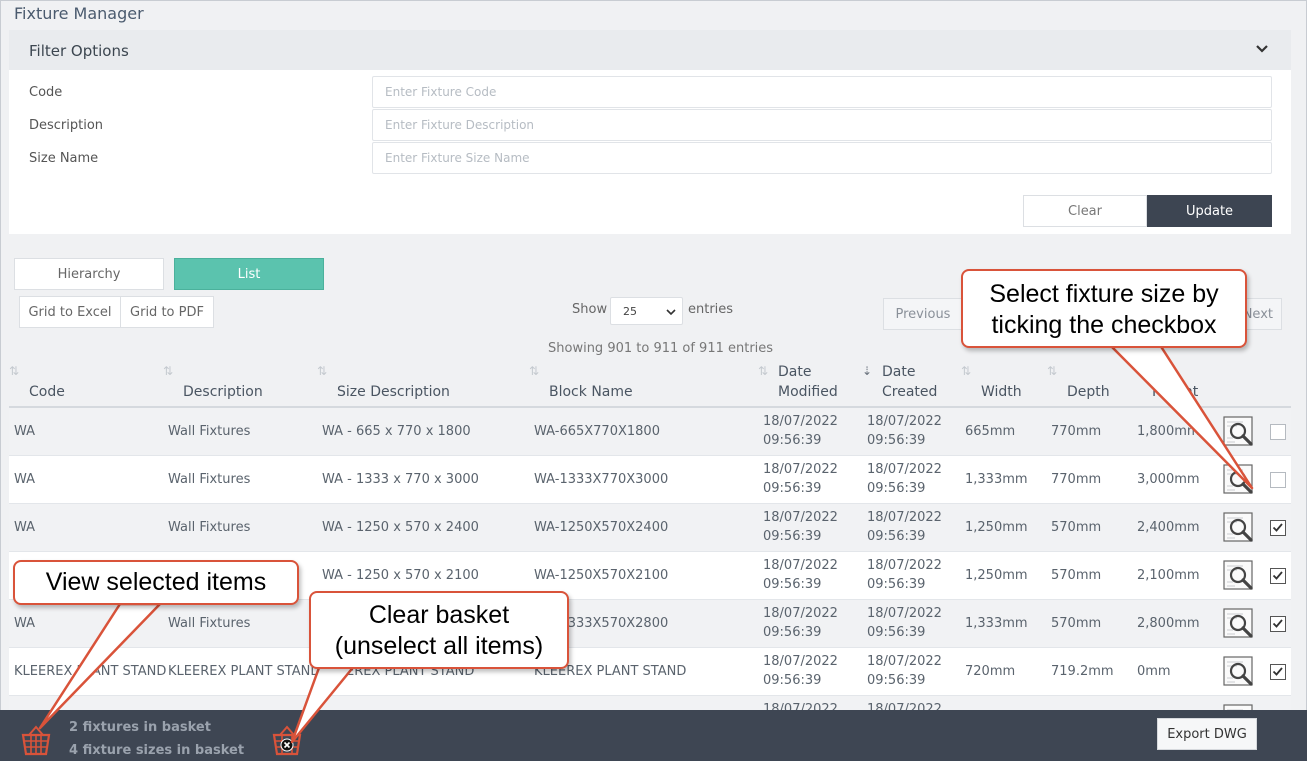  What do you see at coordinates (923, 314) in the screenshot?
I see `previous-page-button: Previous` at bounding box center [923, 314].